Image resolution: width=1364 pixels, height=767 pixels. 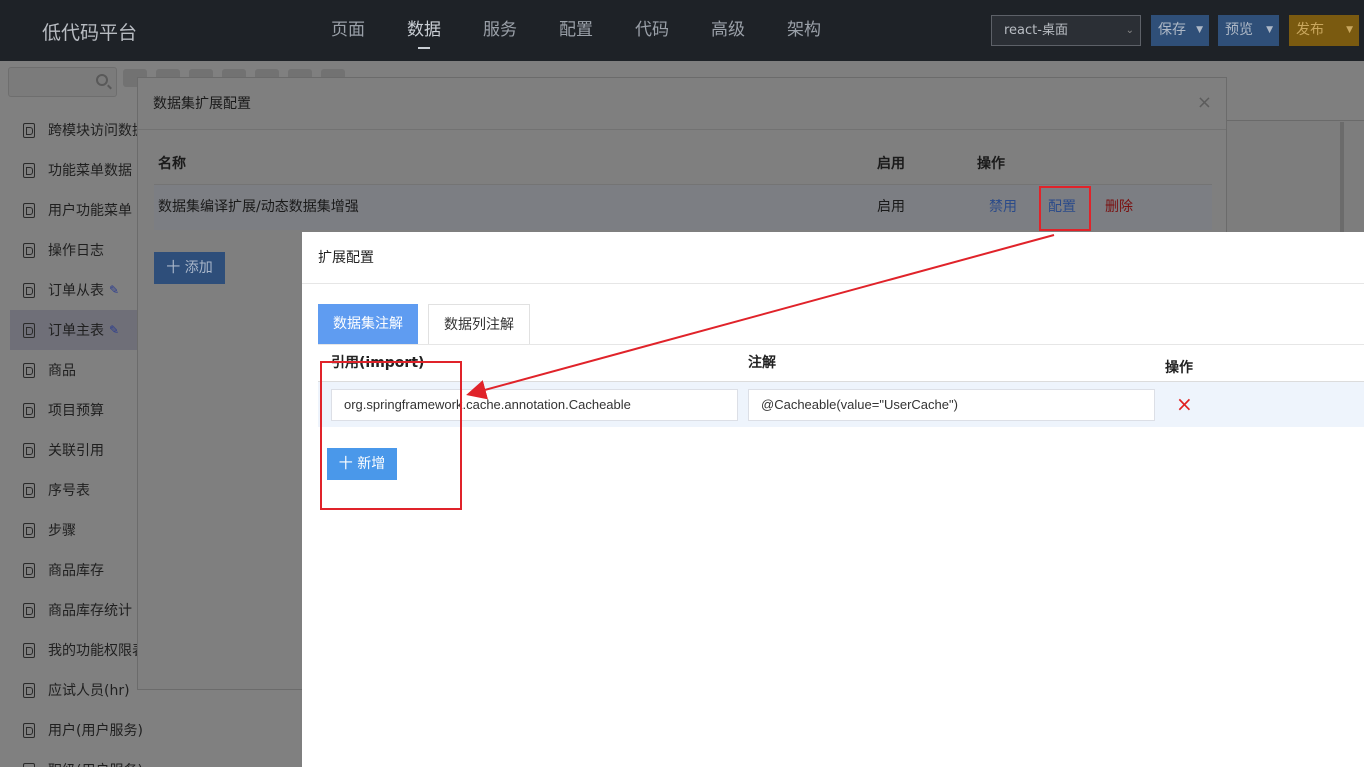 What do you see at coordinates (1065, 208) in the screenshot?
I see `config-highlight-box` at bounding box center [1065, 208].